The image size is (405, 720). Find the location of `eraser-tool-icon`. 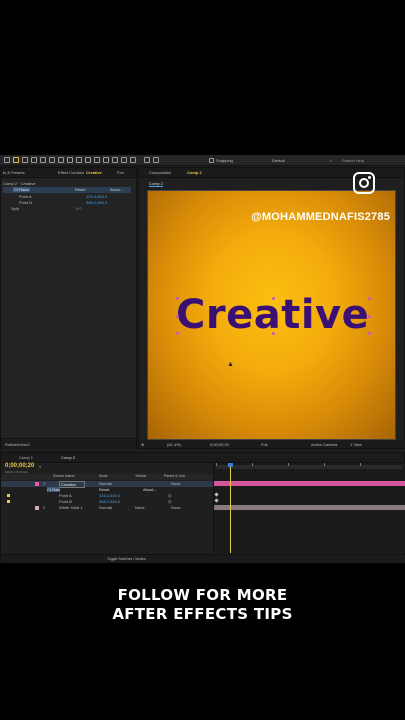

eraser-tool-icon is located at coordinates (115, 160).